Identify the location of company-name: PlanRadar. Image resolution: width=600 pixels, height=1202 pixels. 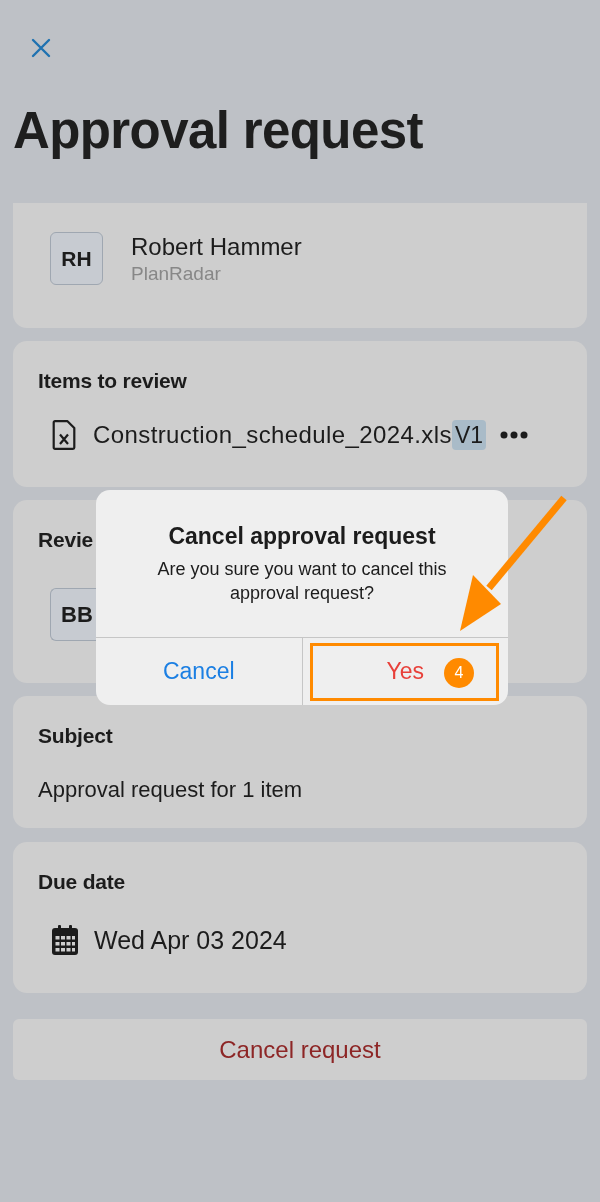
(176, 273).